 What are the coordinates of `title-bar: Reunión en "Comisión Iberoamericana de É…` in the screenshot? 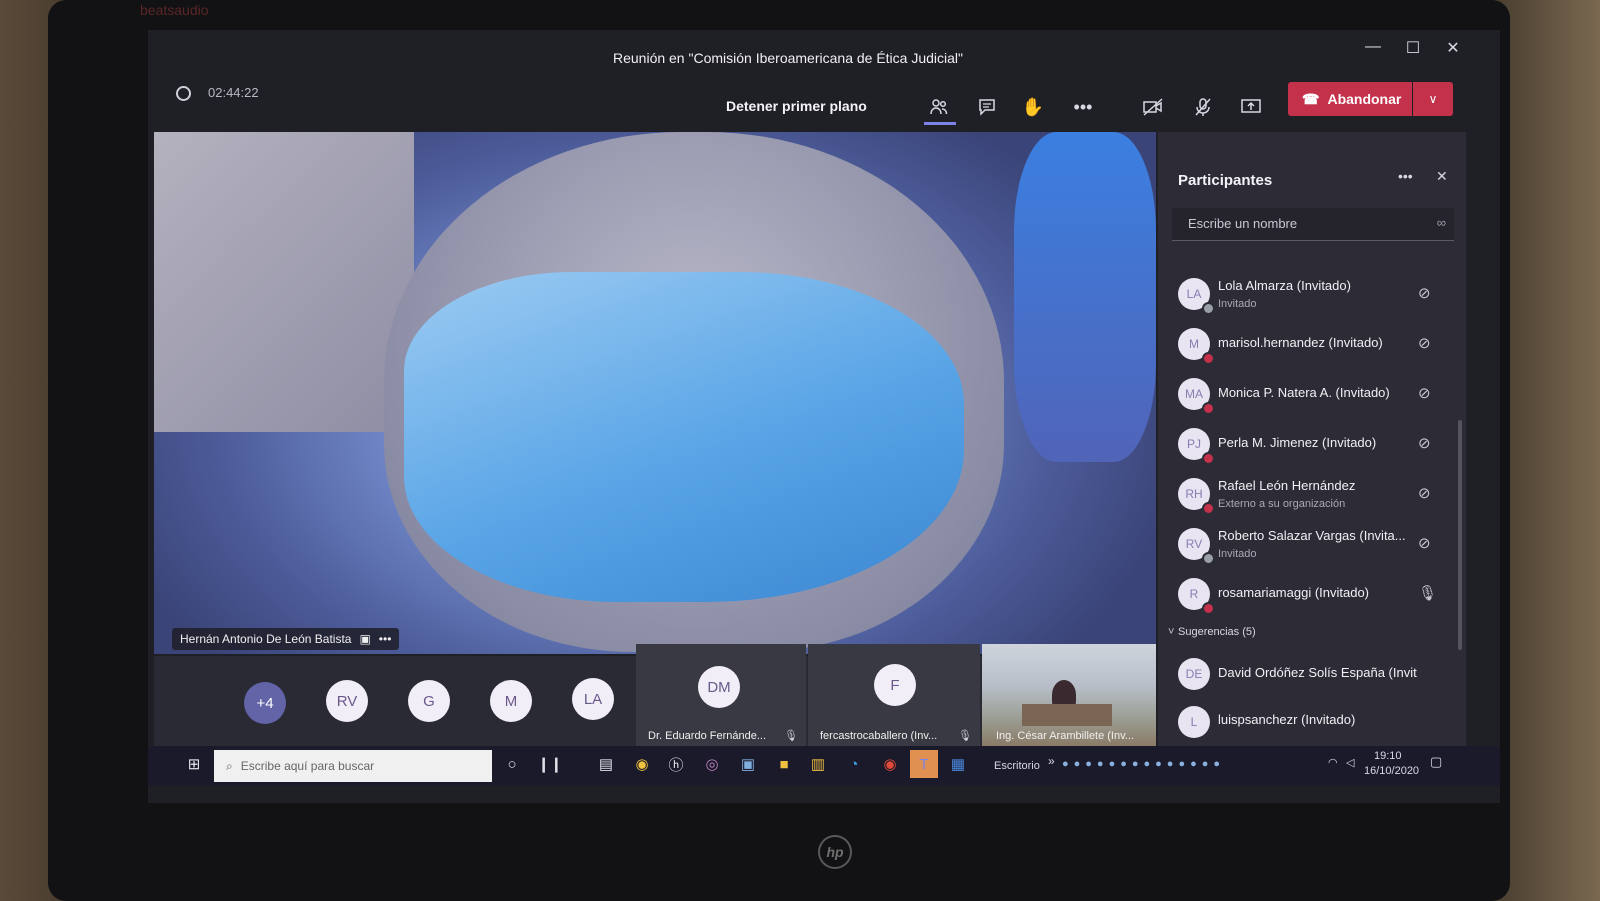 It's located at (824, 55).